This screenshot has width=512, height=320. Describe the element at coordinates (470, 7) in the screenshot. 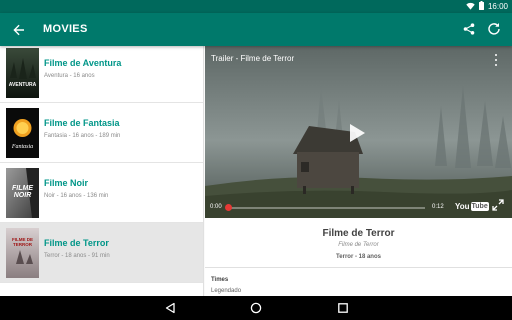

I see `wifi-icon` at that location.